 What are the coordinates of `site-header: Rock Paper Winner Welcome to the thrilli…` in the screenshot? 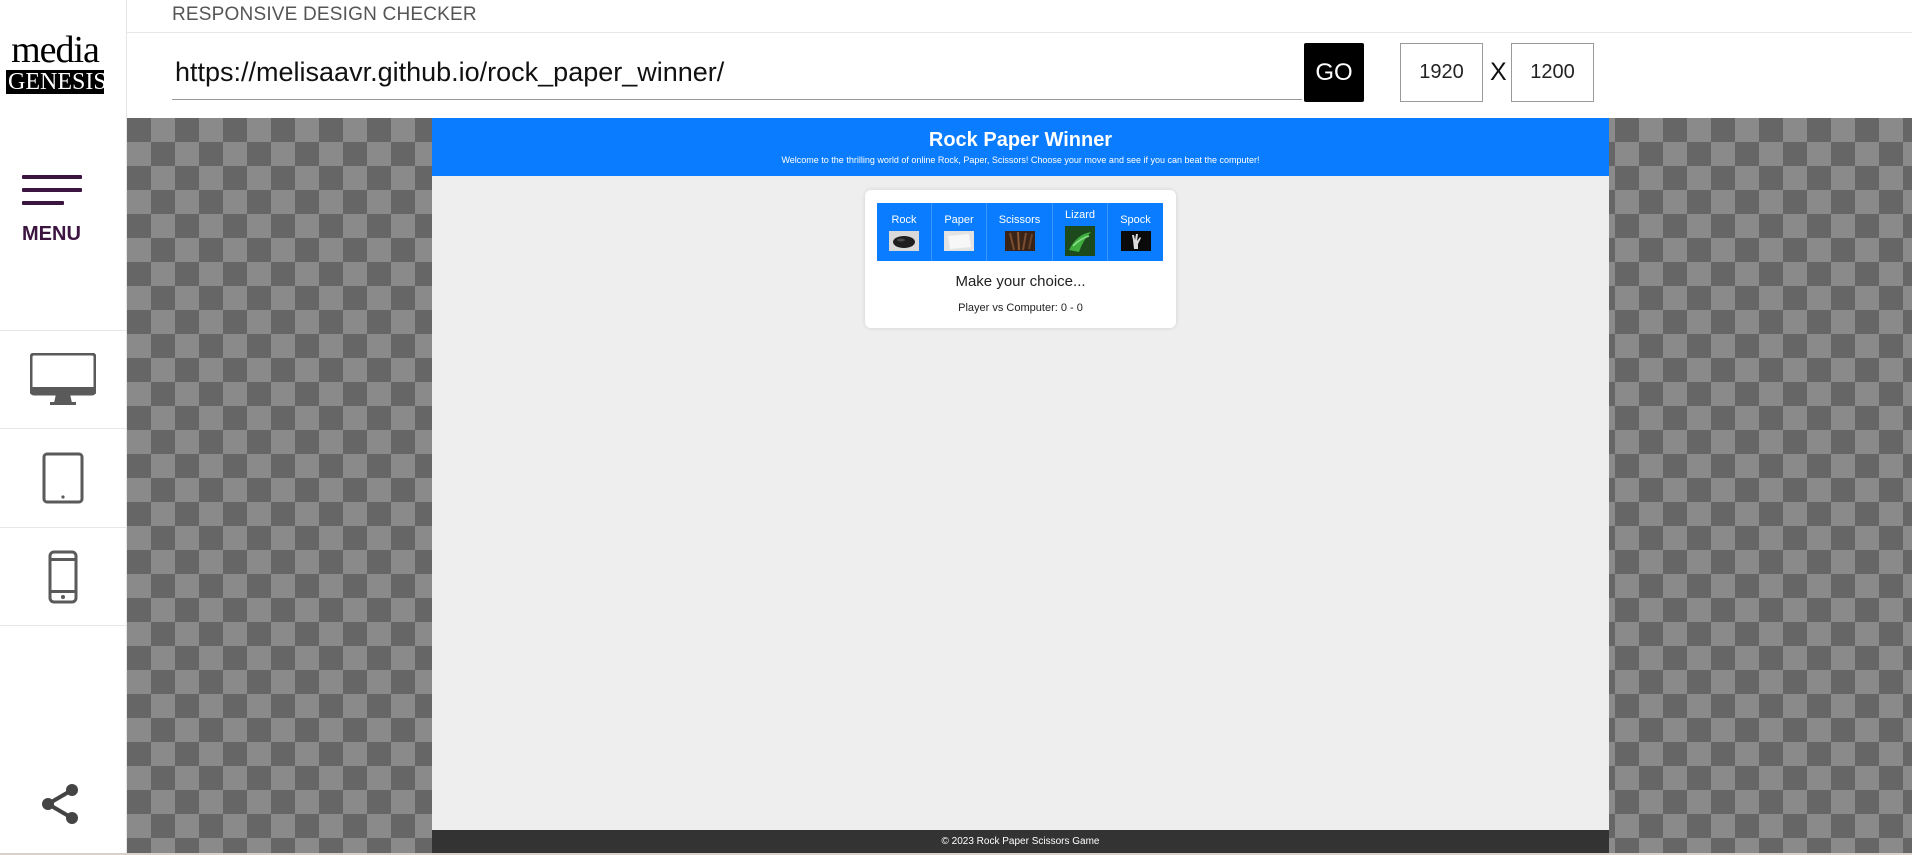 It's located at (1020, 147).